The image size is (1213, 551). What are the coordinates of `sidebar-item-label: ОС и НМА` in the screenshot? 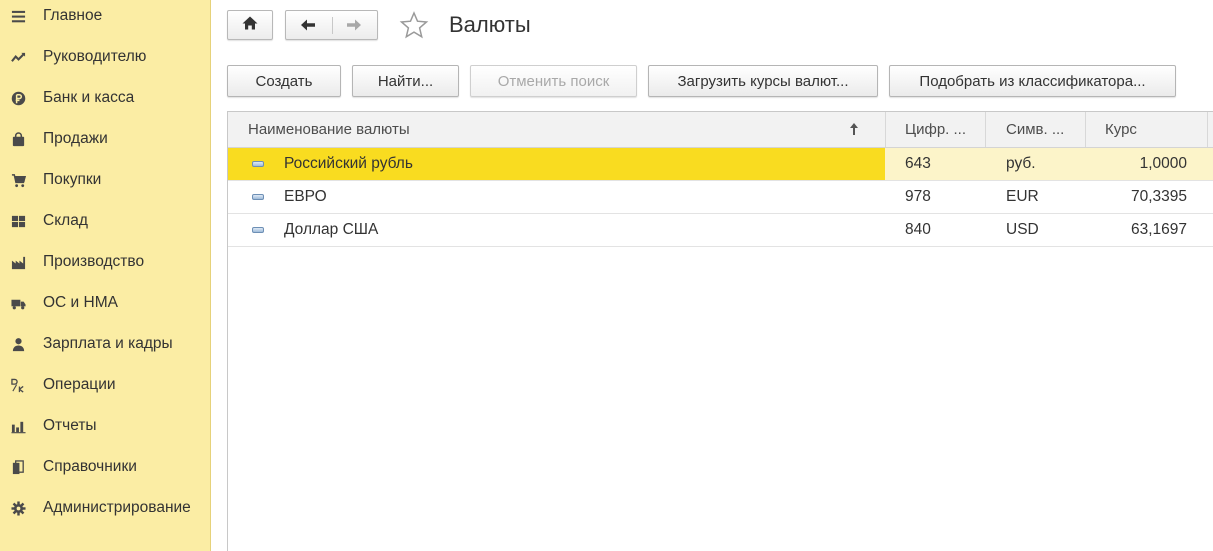 It's located at (80, 302).